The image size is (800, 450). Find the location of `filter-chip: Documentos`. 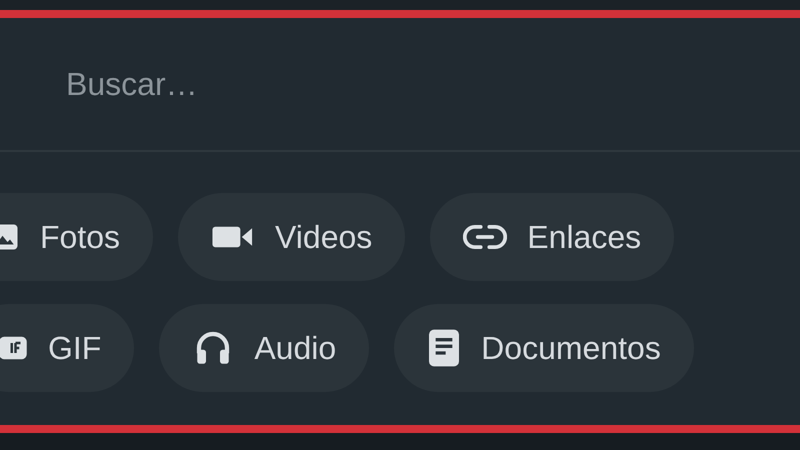

filter-chip: Documentos is located at coordinates (544, 348).